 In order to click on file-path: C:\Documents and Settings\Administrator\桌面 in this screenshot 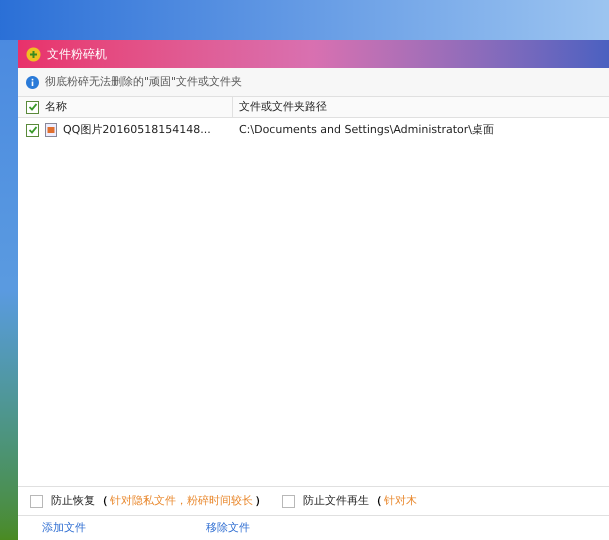, I will do `click(367, 130)`.